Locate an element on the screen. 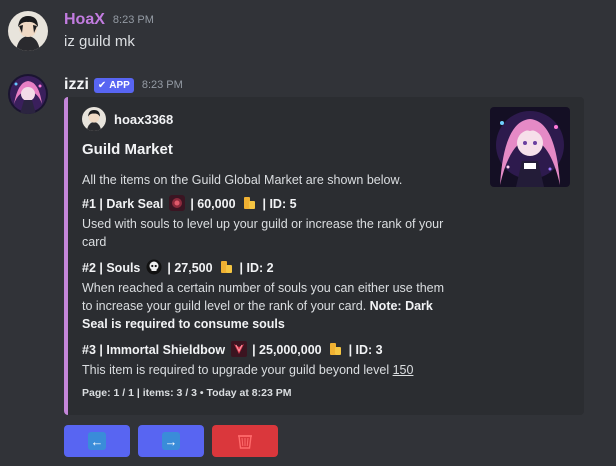  embed-thumbnail is located at coordinates (530, 147).